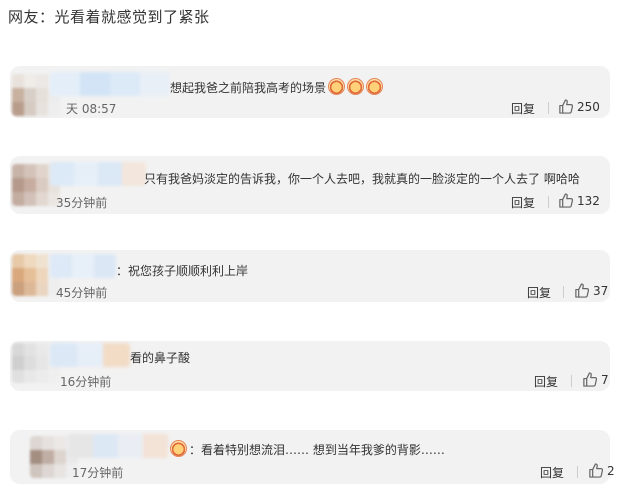 This screenshot has height=503, width=632. Describe the element at coordinates (91, 109) in the screenshot. I see `comment-time: 天 08:57` at that location.